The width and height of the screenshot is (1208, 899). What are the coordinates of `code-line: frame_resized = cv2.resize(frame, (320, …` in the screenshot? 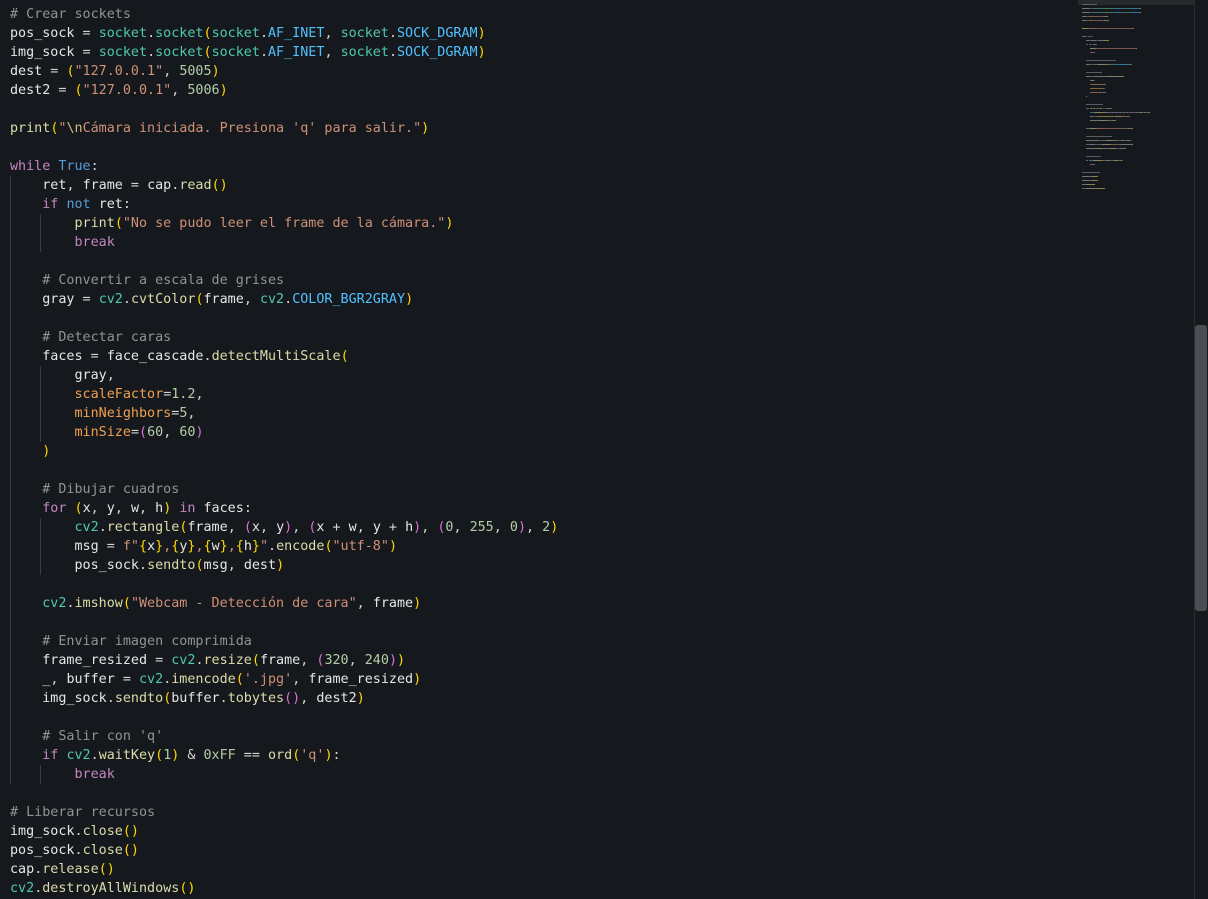 It's located at (207, 660).